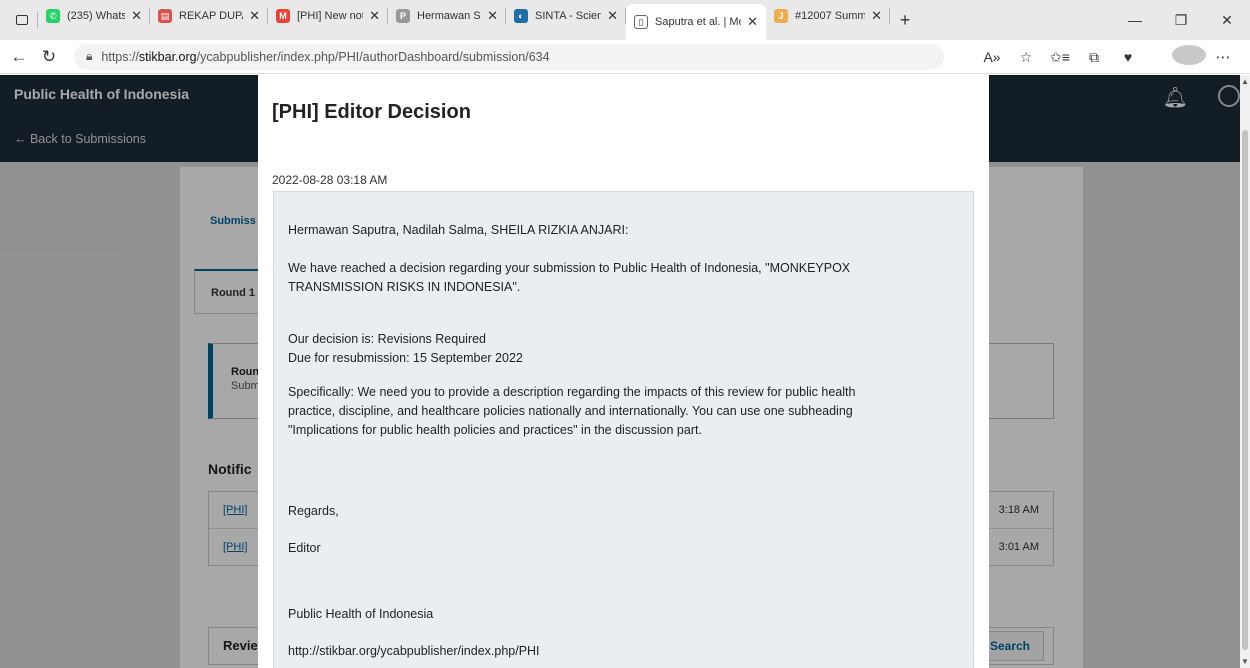  Describe the element at coordinates (1245, 81) in the screenshot. I see `scroll-up-icon: ▲` at that location.